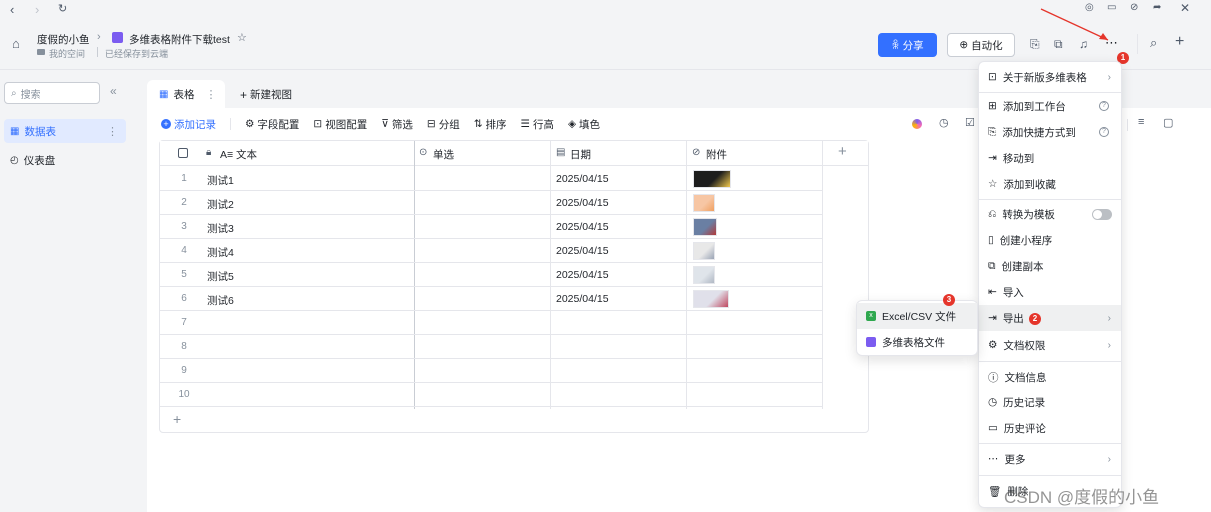 The height and width of the screenshot is (512, 1211). What do you see at coordinates (490, 124) in the screenshot?
I see `sort-button: ⇅ 排序` at bounding box center [490, 124].